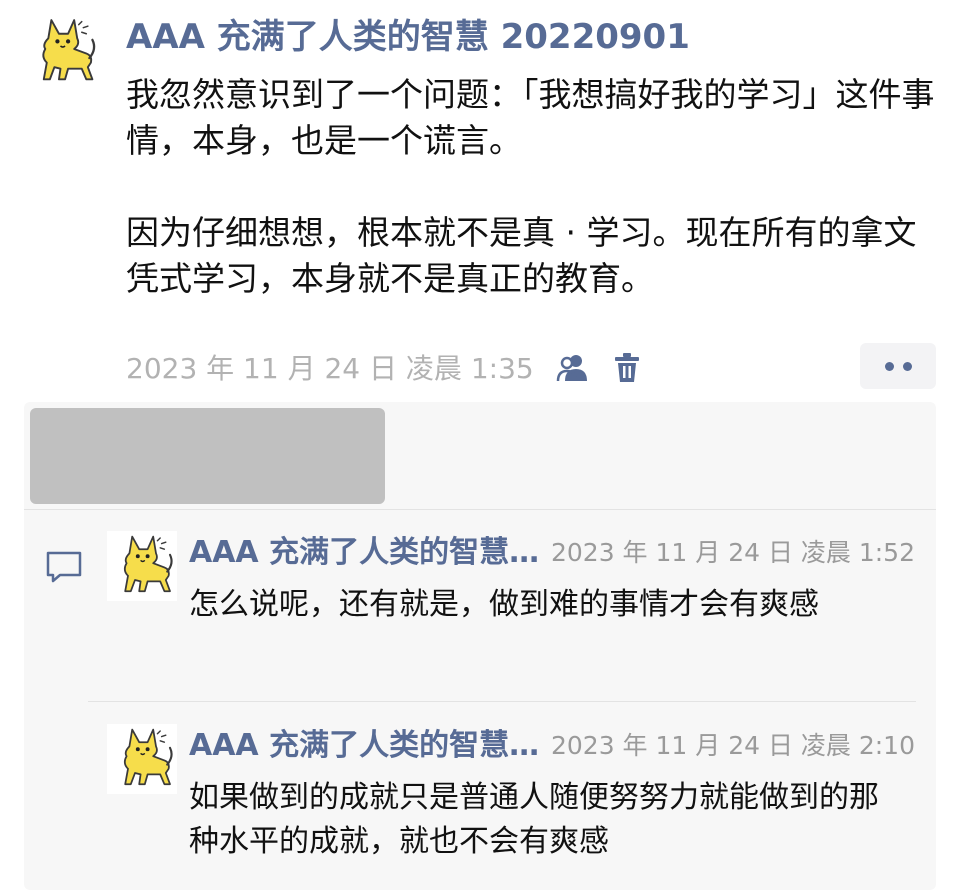 The width and height of the screenshot is (953, 892). What do you see at coordinates (889, 366) in the screenshot?
I see `more-dots-icon` at bounding box center [889, 366].